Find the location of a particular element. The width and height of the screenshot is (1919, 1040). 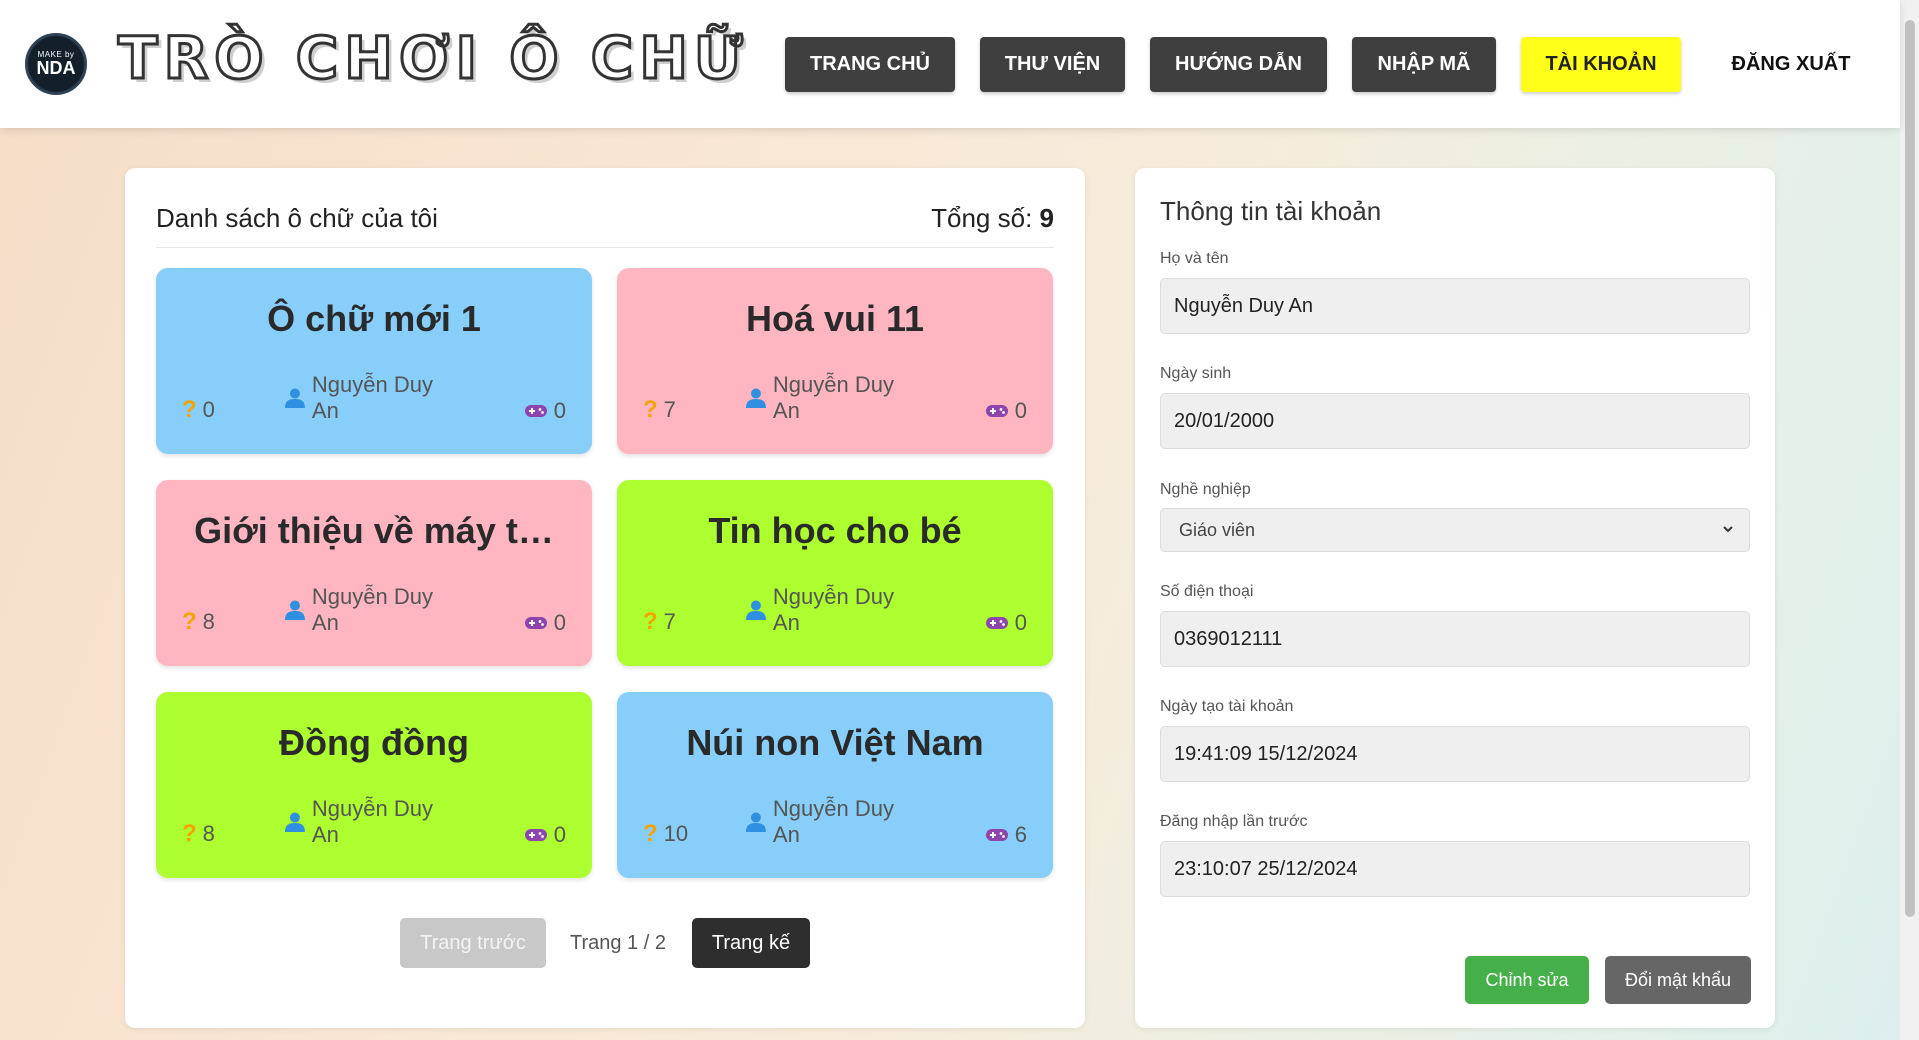

question-count-value: 10 is located at coordinates (676, 833).